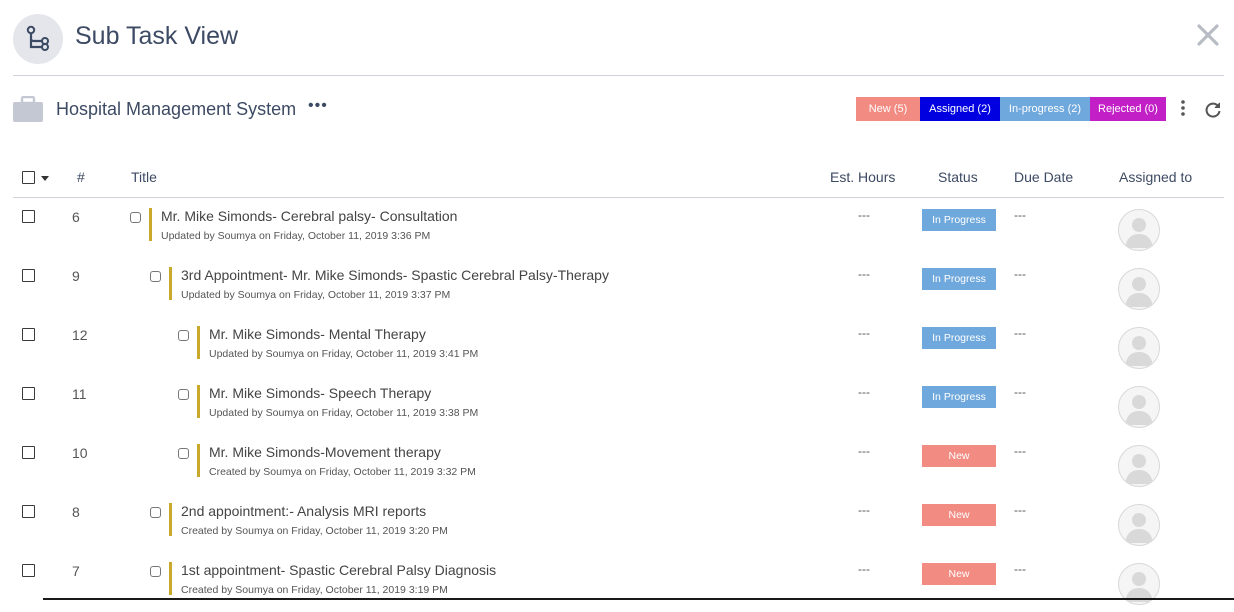 Image resolution: width=1234 pixels, height=612 pixels. I want to click on task-title: Mr. Mike Simonds-Movement therapy, so click(325, 452).